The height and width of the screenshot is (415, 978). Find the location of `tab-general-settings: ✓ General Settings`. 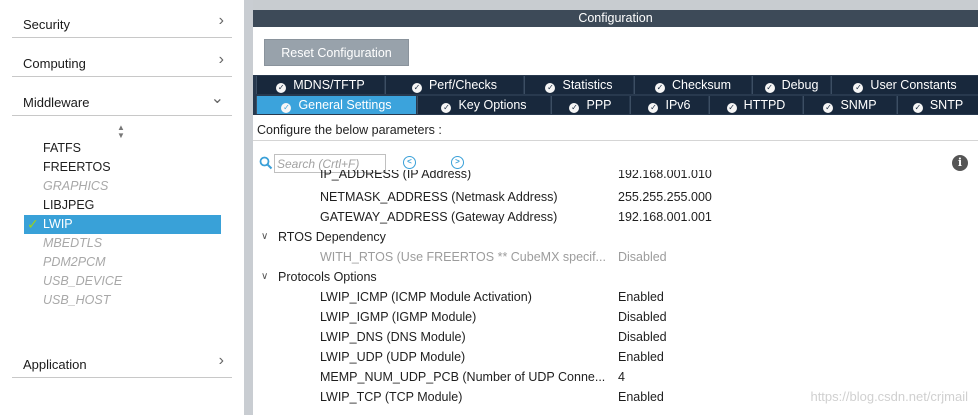

tab-general-settings: ✓ General Settings is located at coordinates (336, 105).